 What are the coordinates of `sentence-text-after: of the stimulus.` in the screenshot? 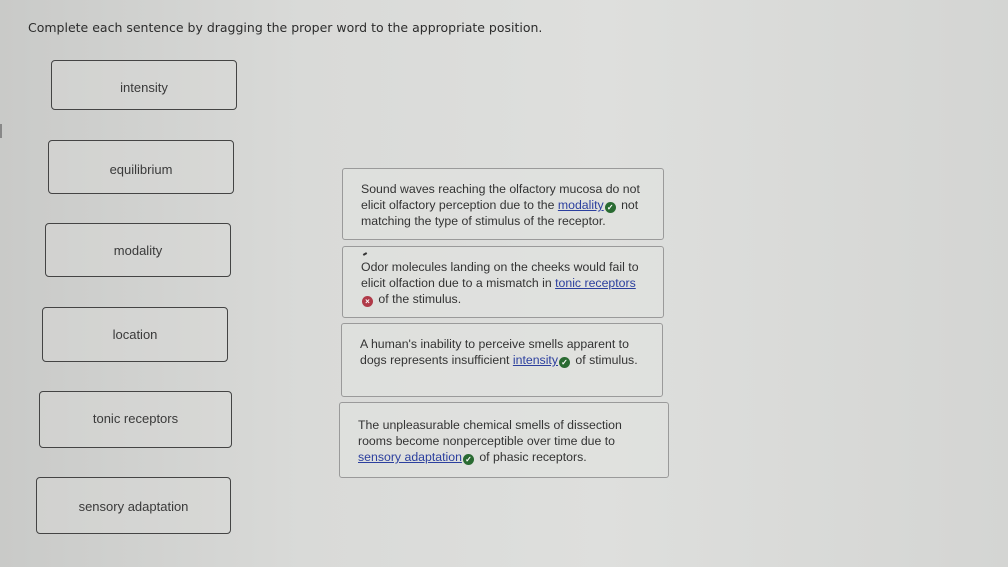 It's located at (418, 299).